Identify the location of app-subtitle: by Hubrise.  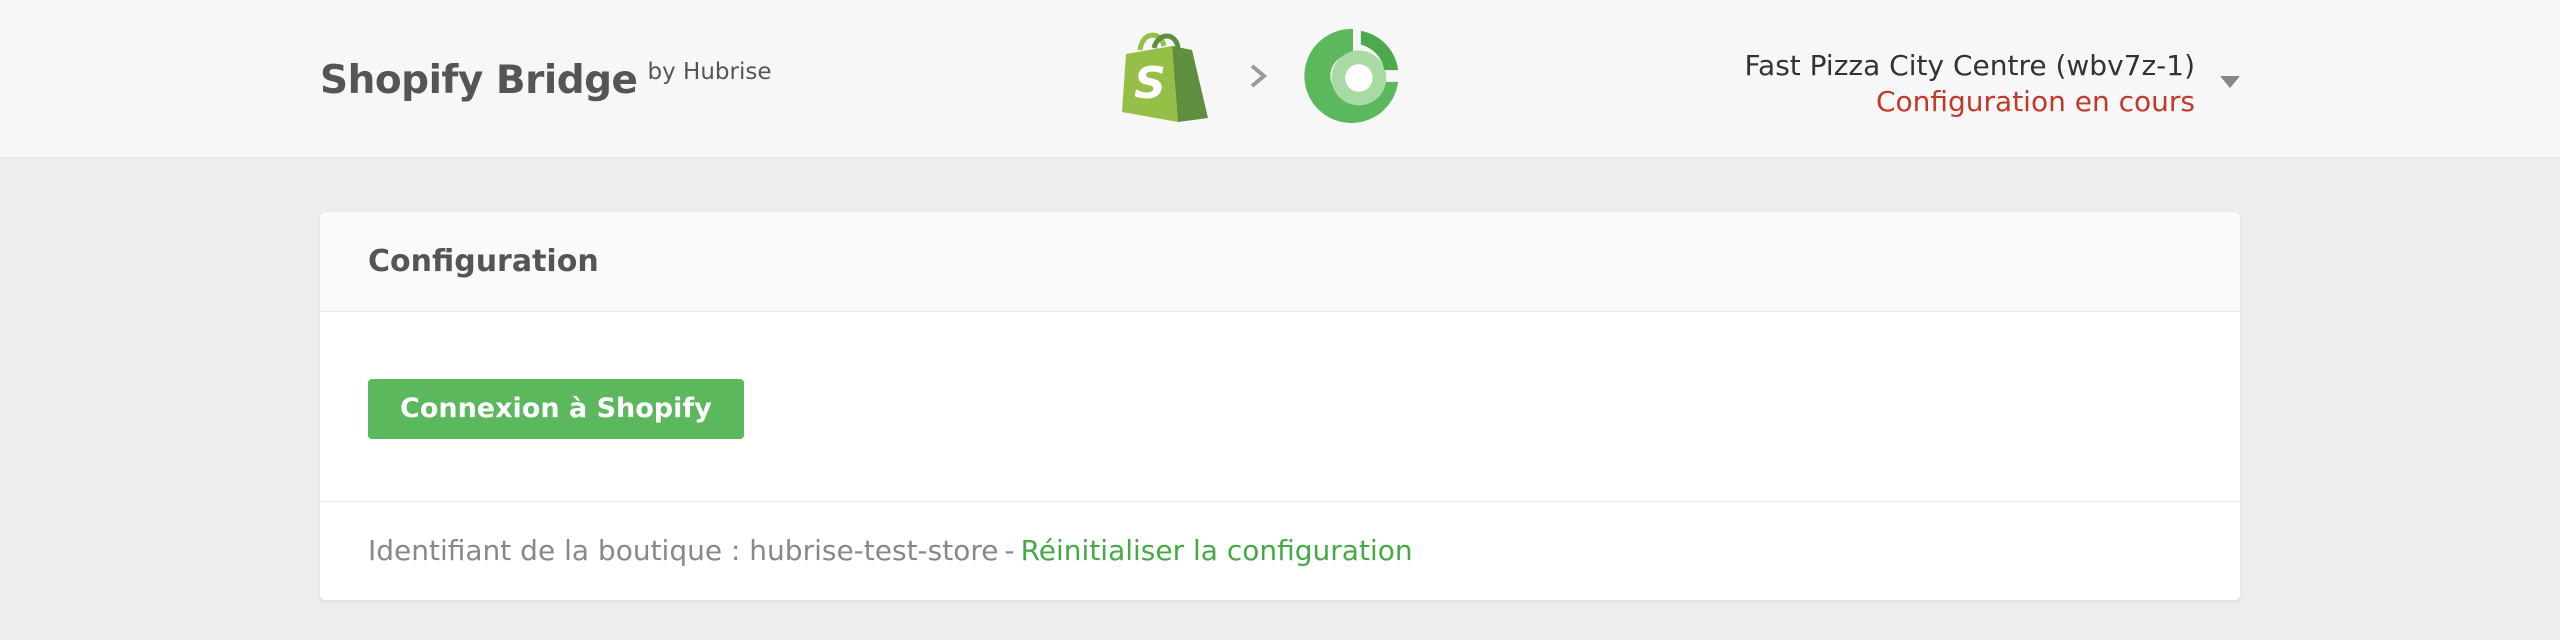
(709, 72).